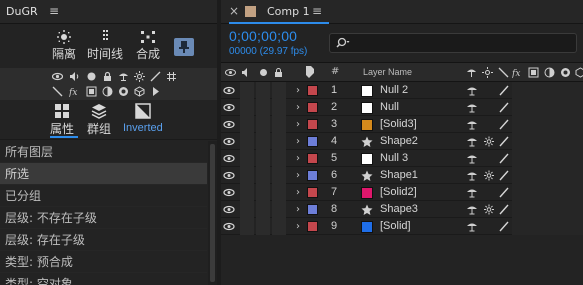  I want to click on panel-menu-button: ≡, so click(54, 11).